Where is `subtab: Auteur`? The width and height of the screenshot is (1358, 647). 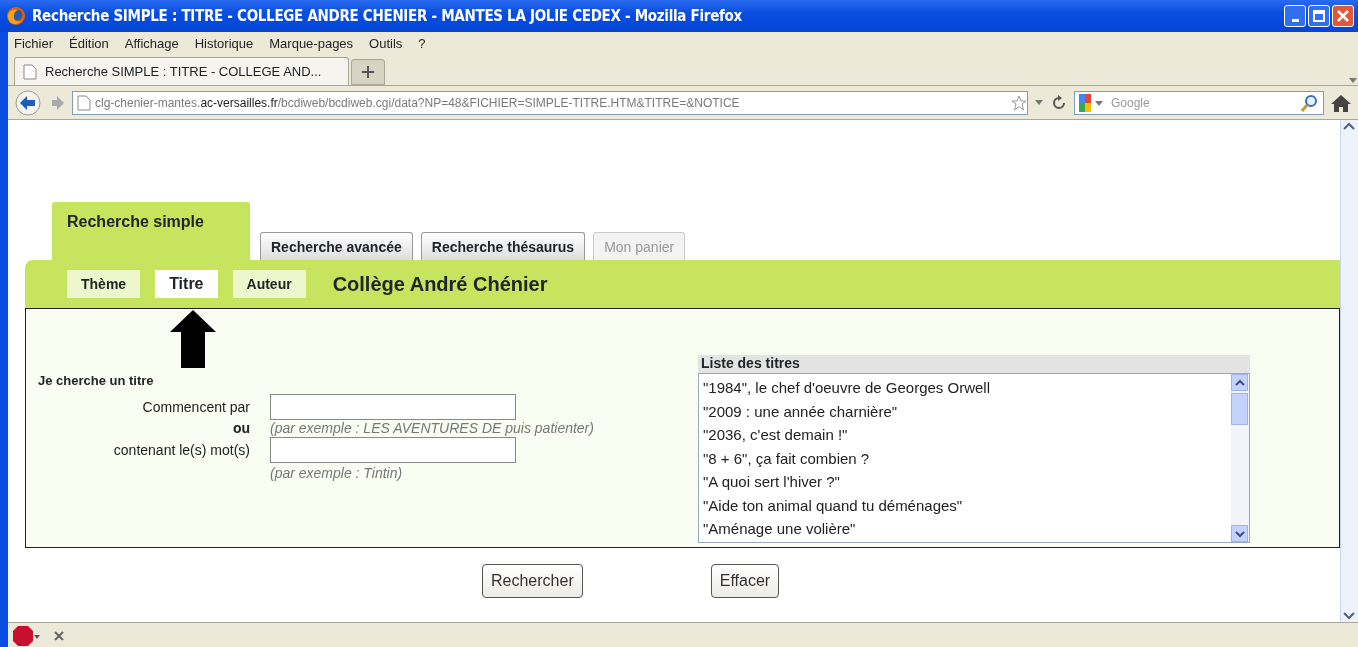 subtab: Auteur is located at coordinates (269, 284).